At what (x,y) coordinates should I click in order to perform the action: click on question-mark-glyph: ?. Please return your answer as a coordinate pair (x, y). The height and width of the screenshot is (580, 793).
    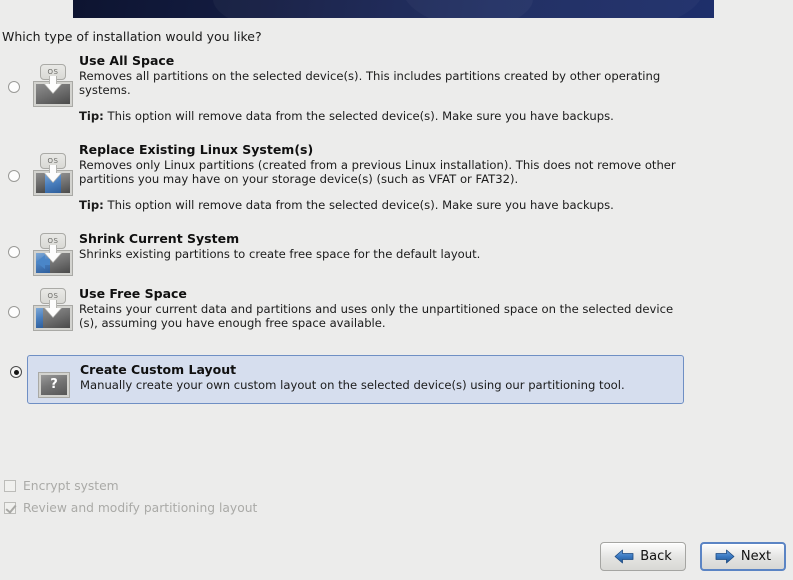
    Looking at the image, I should click on (54, 385).